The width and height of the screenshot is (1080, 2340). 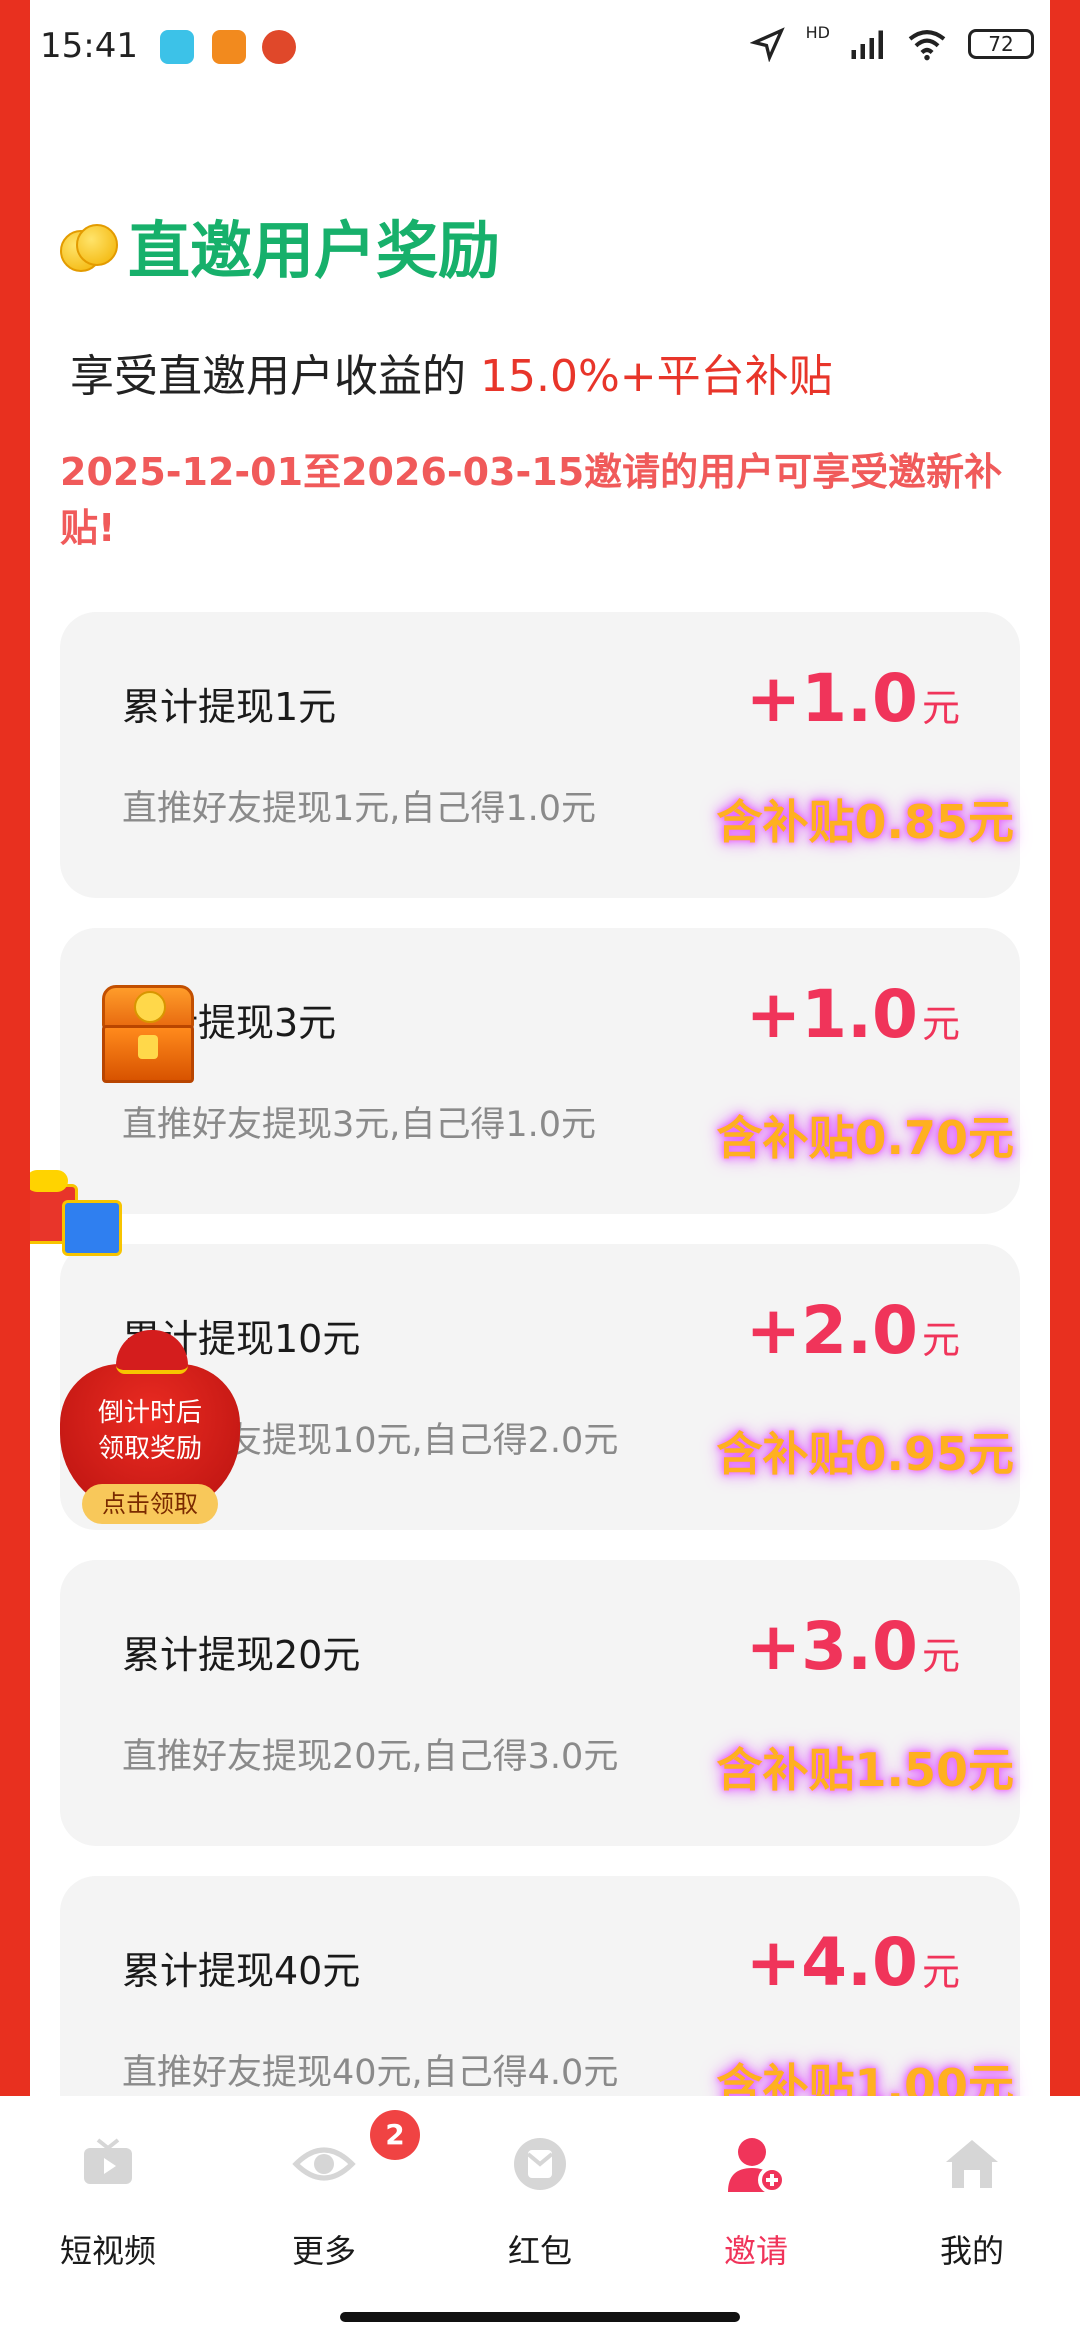 I want to click on notification-badge: 2, so click(x=395, y=2135).